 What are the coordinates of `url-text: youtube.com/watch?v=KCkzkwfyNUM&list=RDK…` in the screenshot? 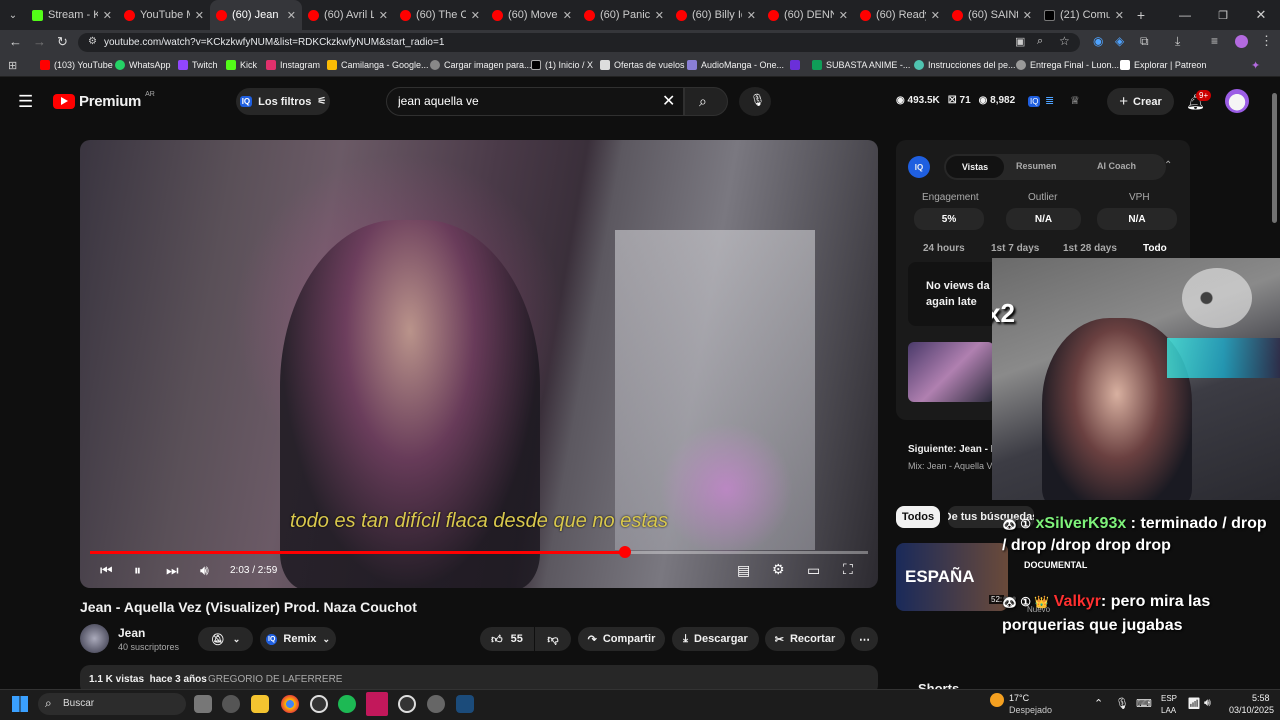 It's located at (274, 42).